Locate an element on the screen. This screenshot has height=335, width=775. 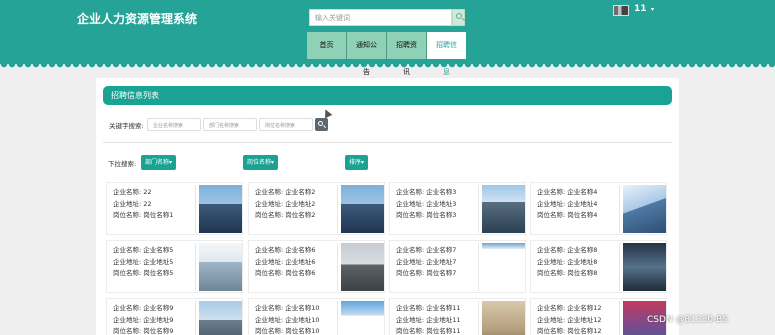
keyword-search-button is located at coordinates (321, 124).